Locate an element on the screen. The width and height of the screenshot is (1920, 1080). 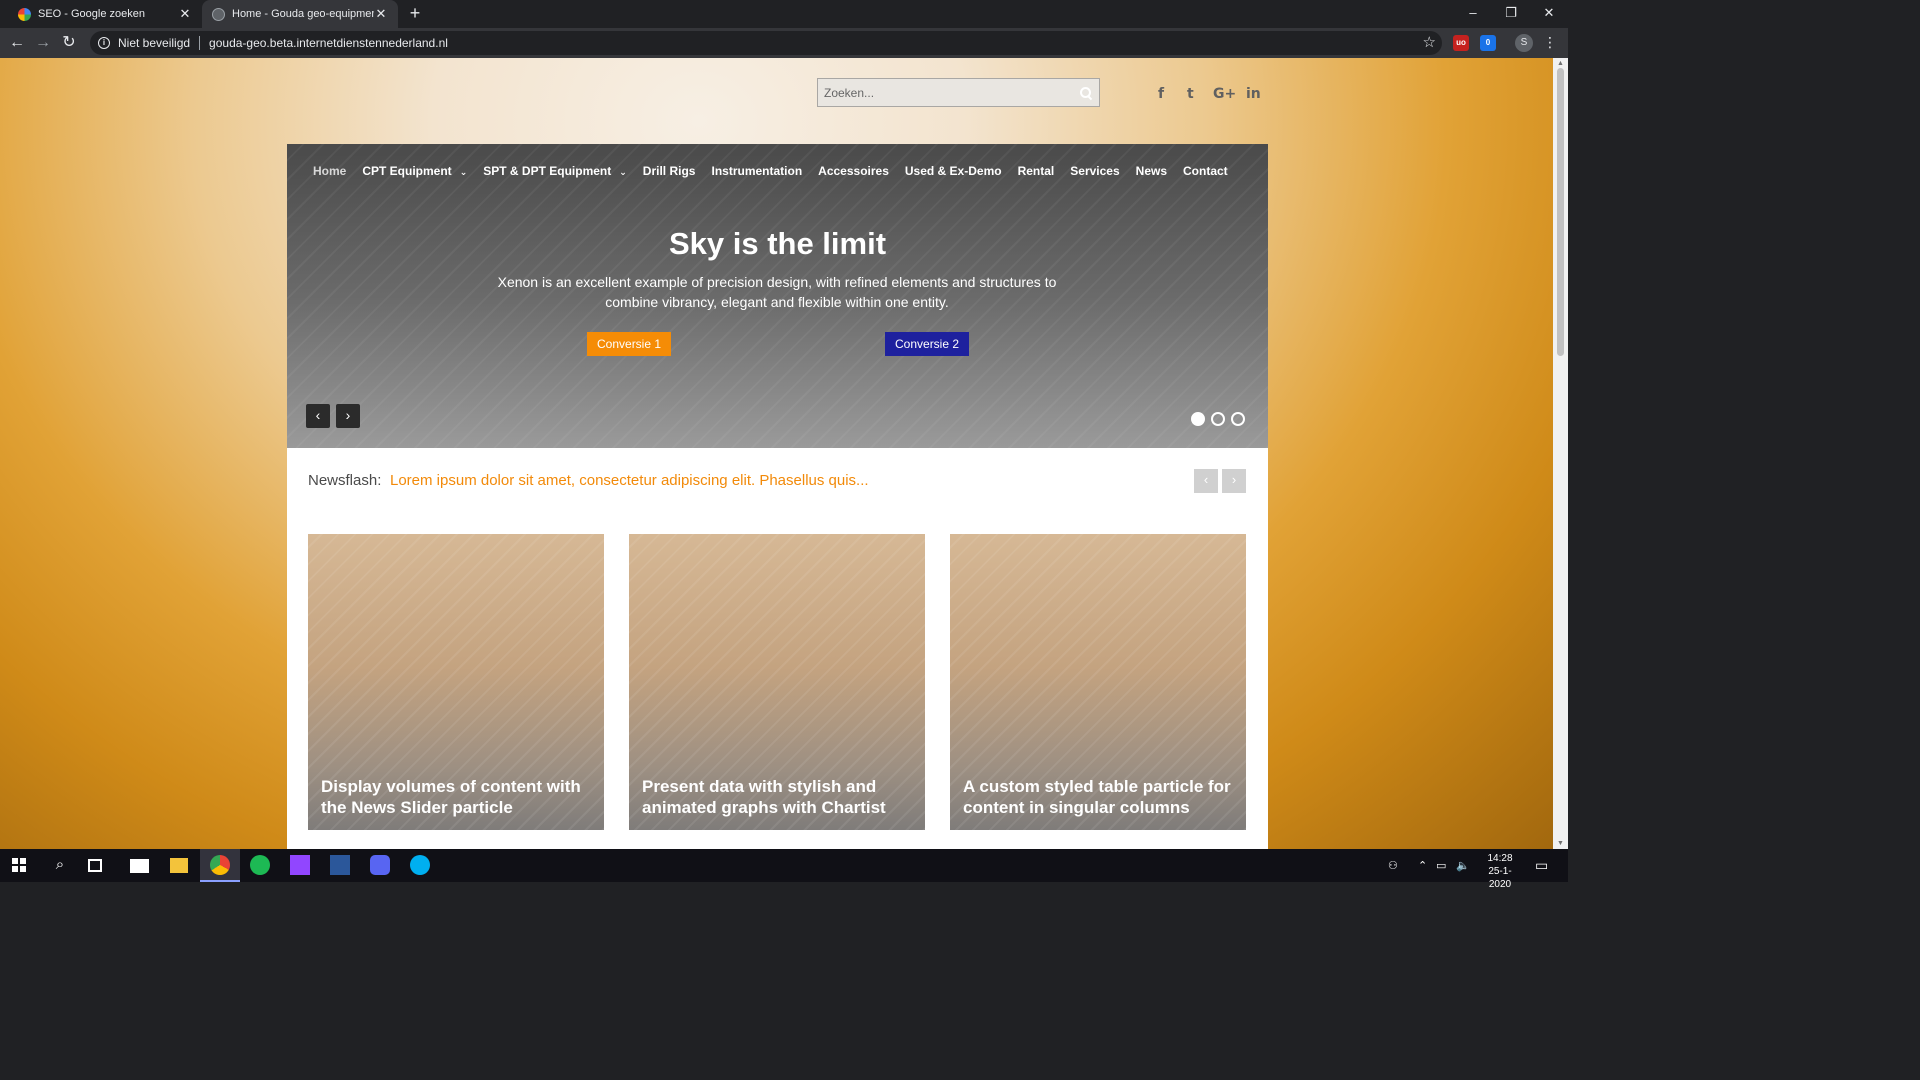
divider is located at coordinates (200, 43).